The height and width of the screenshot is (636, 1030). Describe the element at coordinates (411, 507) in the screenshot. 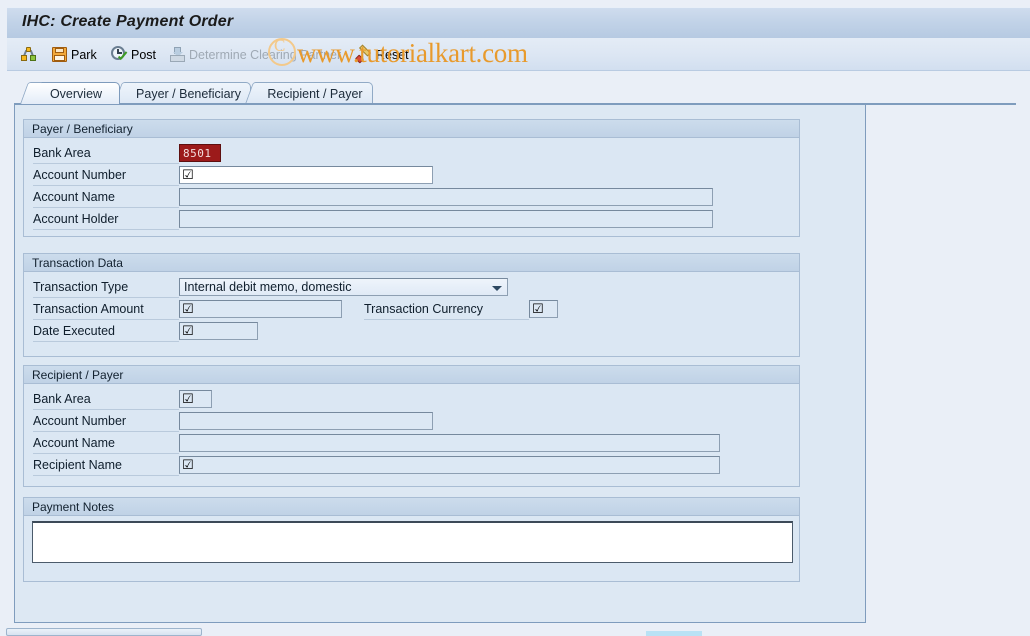

I see `group-payment-notes-title: Payment Notes` at that location.